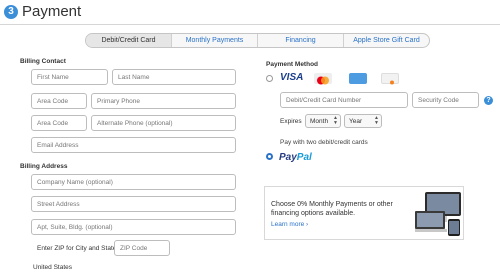  Describe the element at coordinates (289, 224) in the screenshot. I see `learn-more-link: Learn more ›` at that location.